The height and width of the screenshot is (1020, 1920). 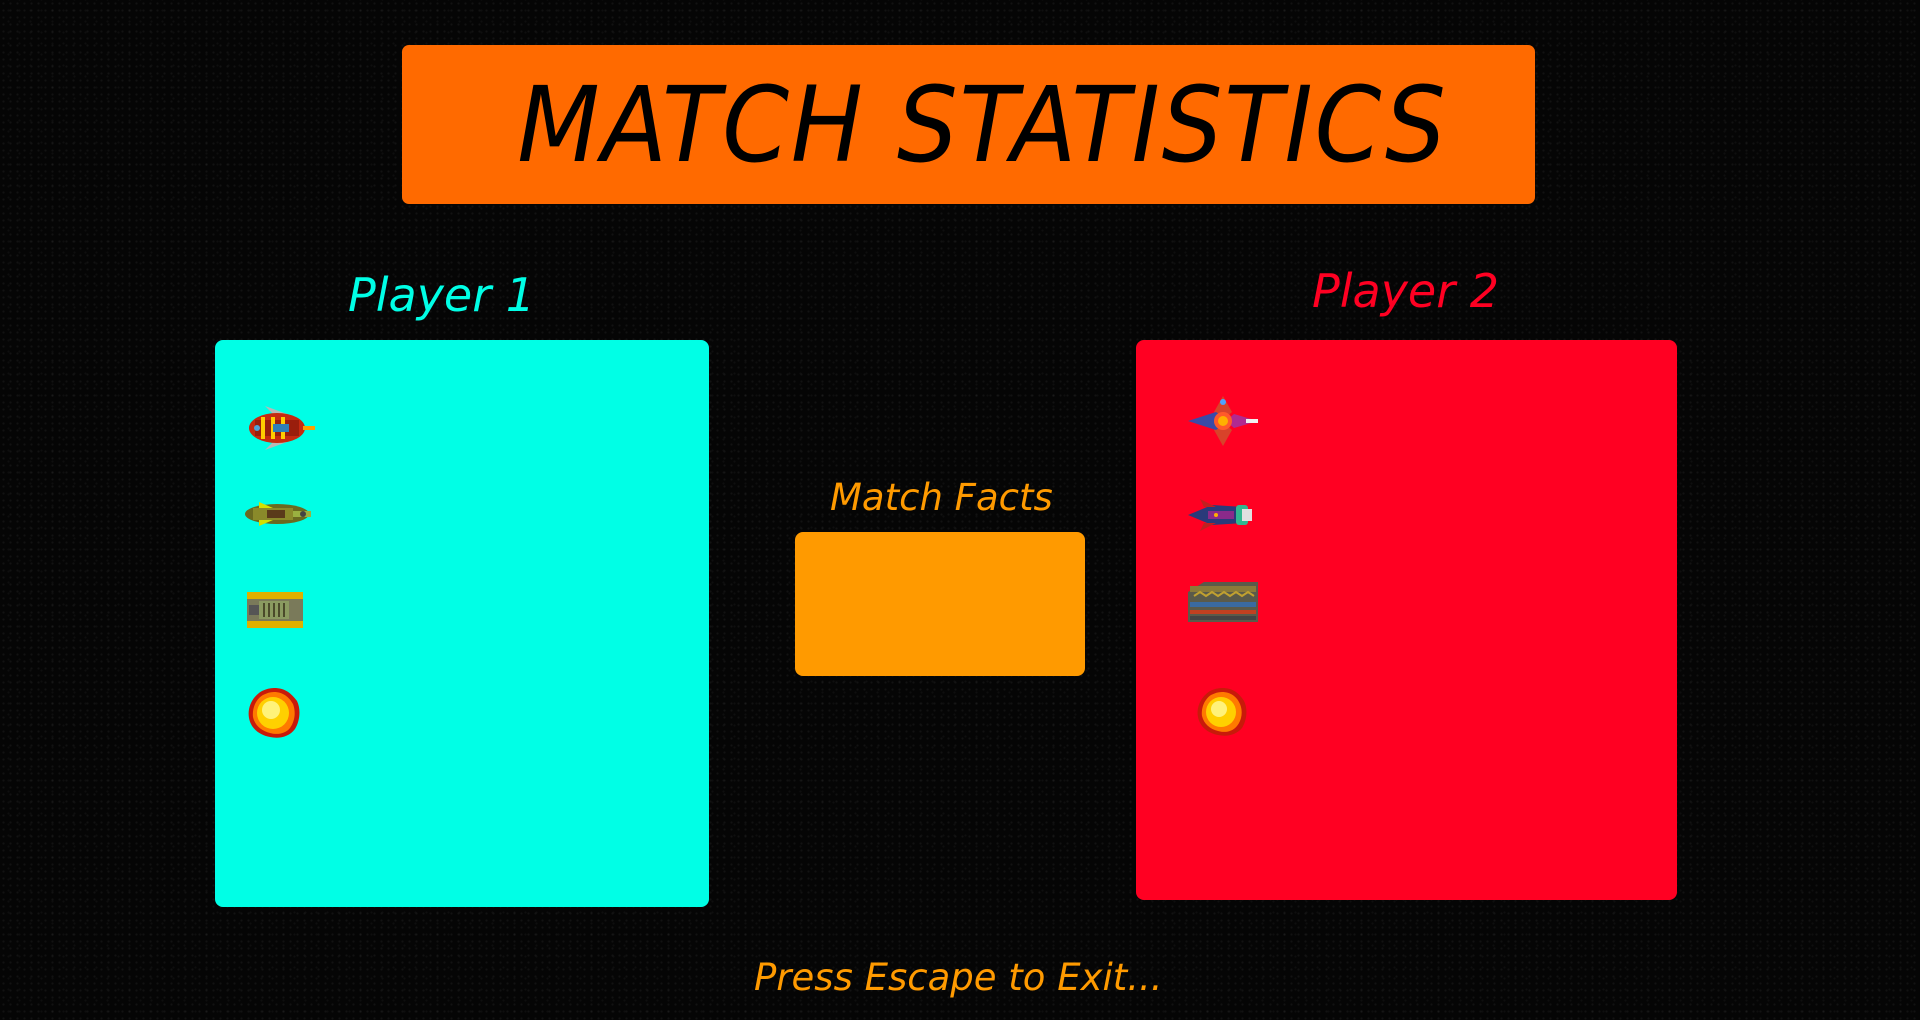 What do you see at coordinates (982, 124) in the screenshot?
I see `page-title: MATCH STATISTICS` at bounding box center [982, 124].